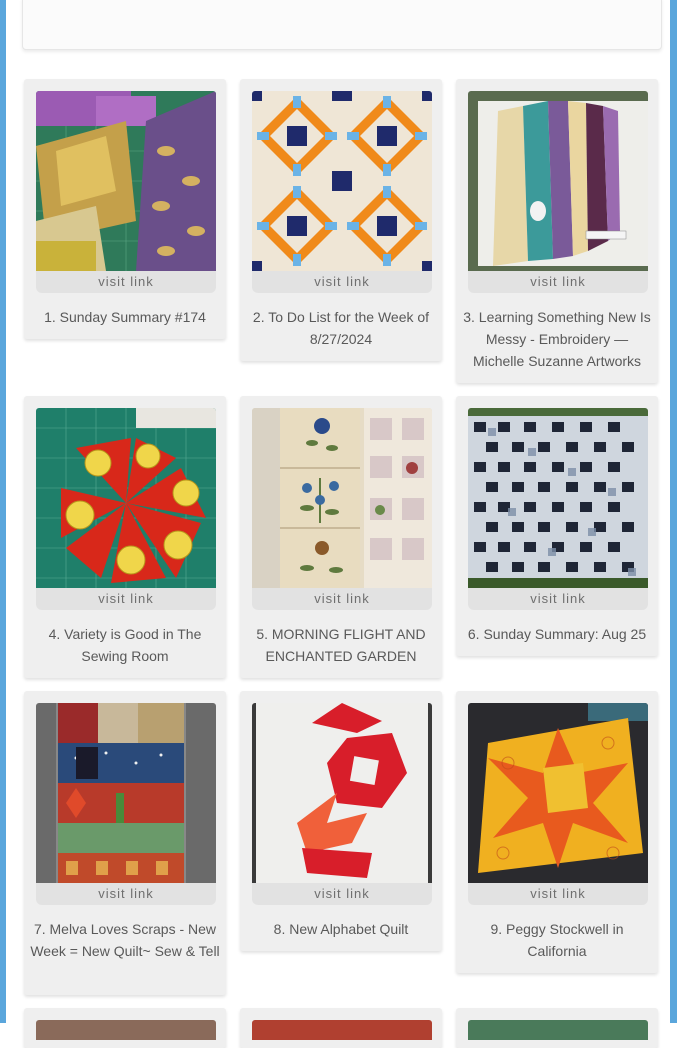 This screenshot has width=677, height=1048. What do you see at coordinates (341, 328) in the screenshot?
I see `link-title-2: 2. To Do List for the Week of 8/27/2024` at bounding box center [341, 328].